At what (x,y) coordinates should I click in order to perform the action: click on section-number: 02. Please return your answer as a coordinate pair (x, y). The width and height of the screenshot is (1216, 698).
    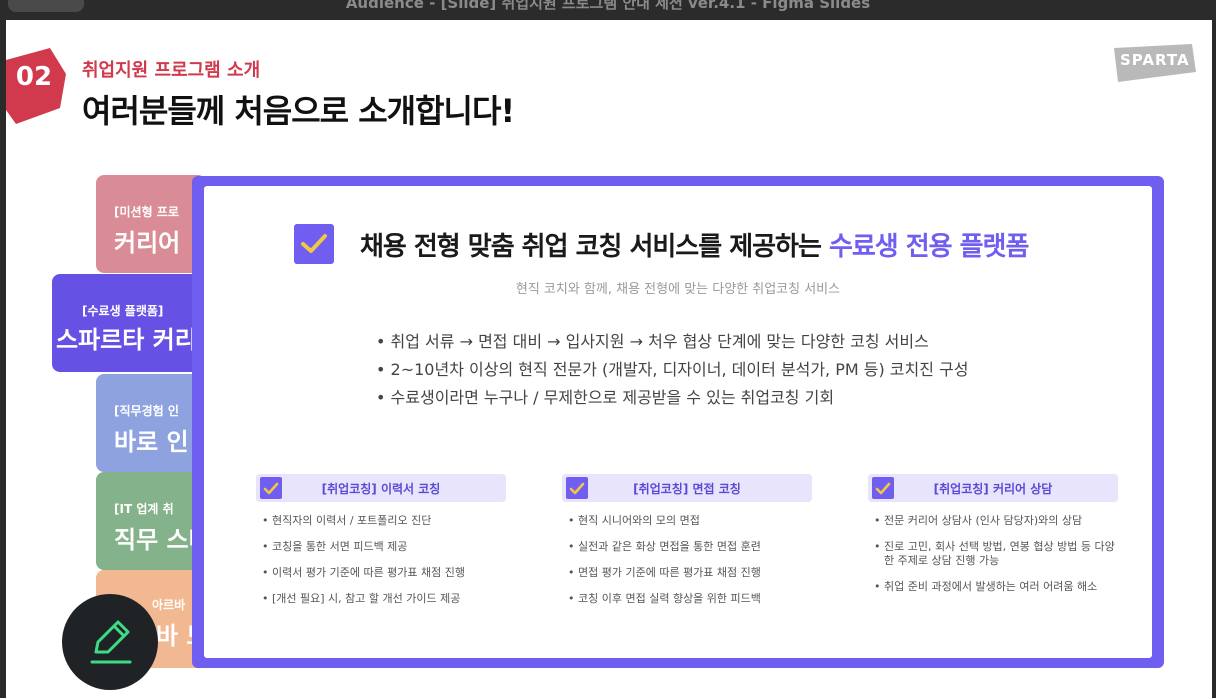
    Looking at the image, I should click on (34, 77).